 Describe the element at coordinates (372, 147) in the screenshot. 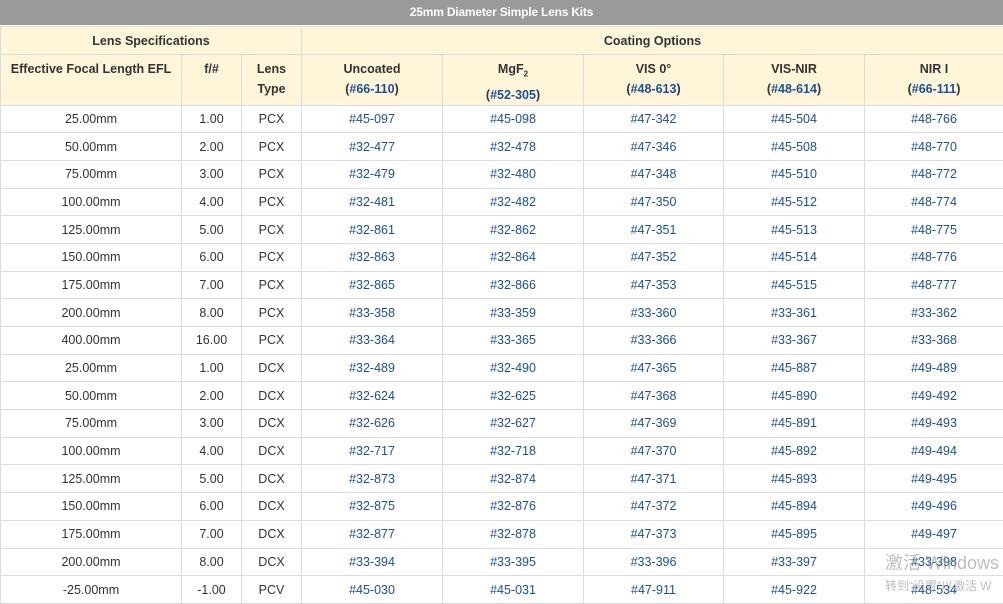

I see `uncoated-part-link: #32-477` at that location.